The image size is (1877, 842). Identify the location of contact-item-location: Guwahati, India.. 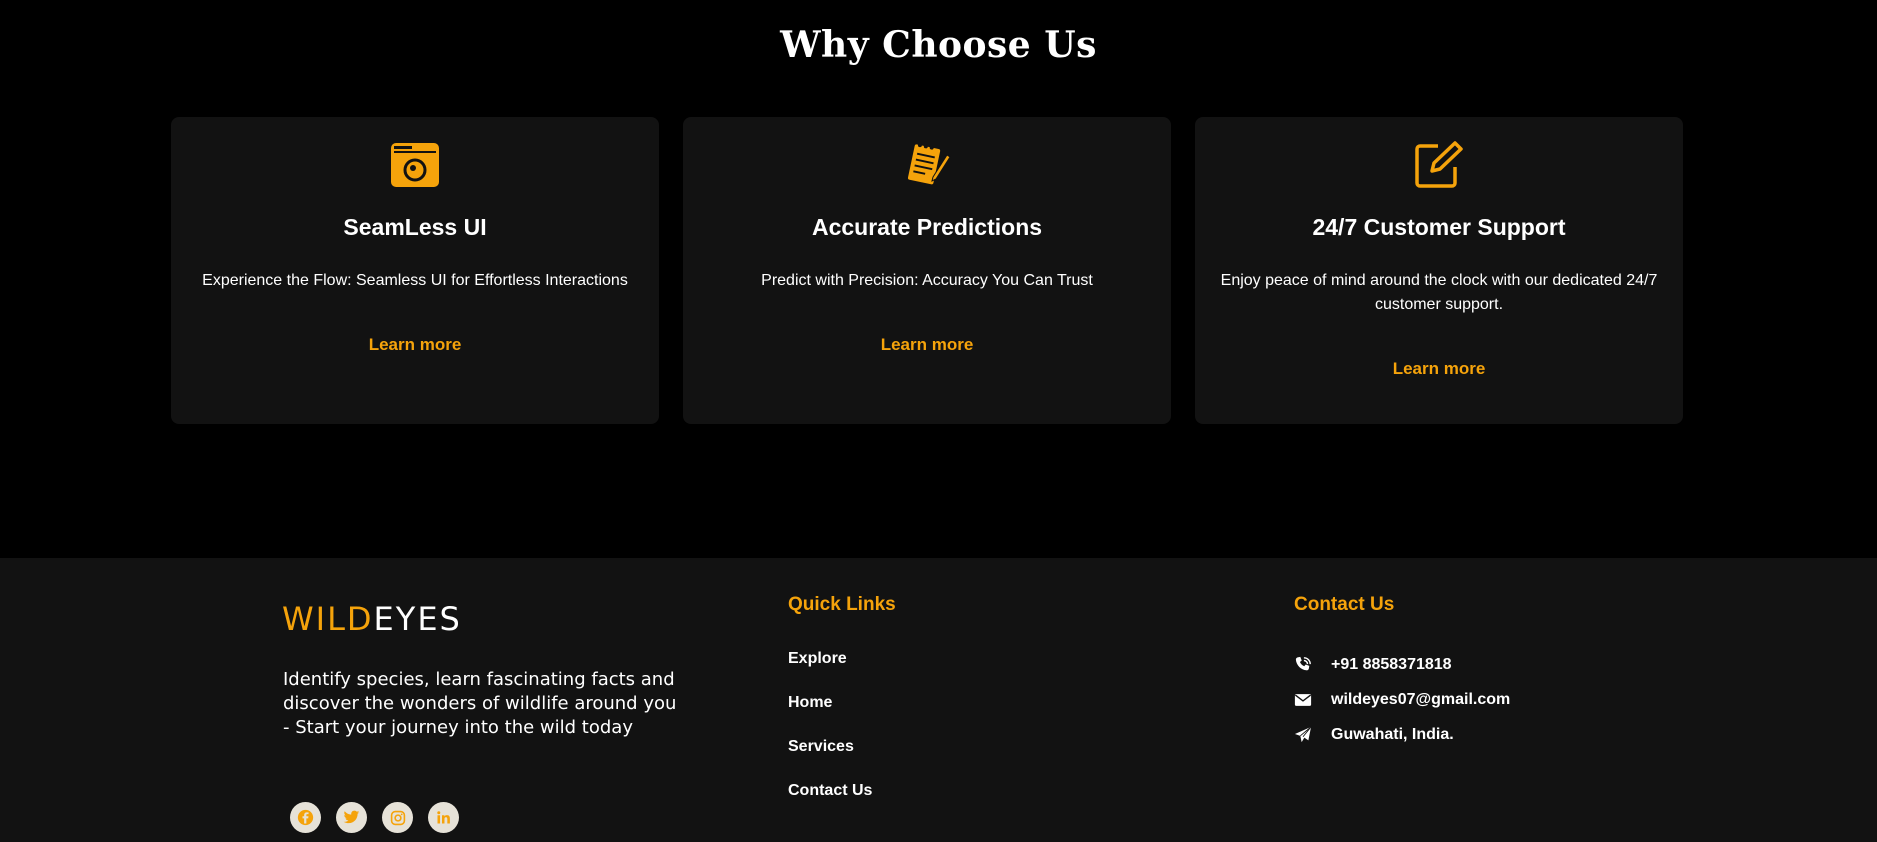
(1402, 734).